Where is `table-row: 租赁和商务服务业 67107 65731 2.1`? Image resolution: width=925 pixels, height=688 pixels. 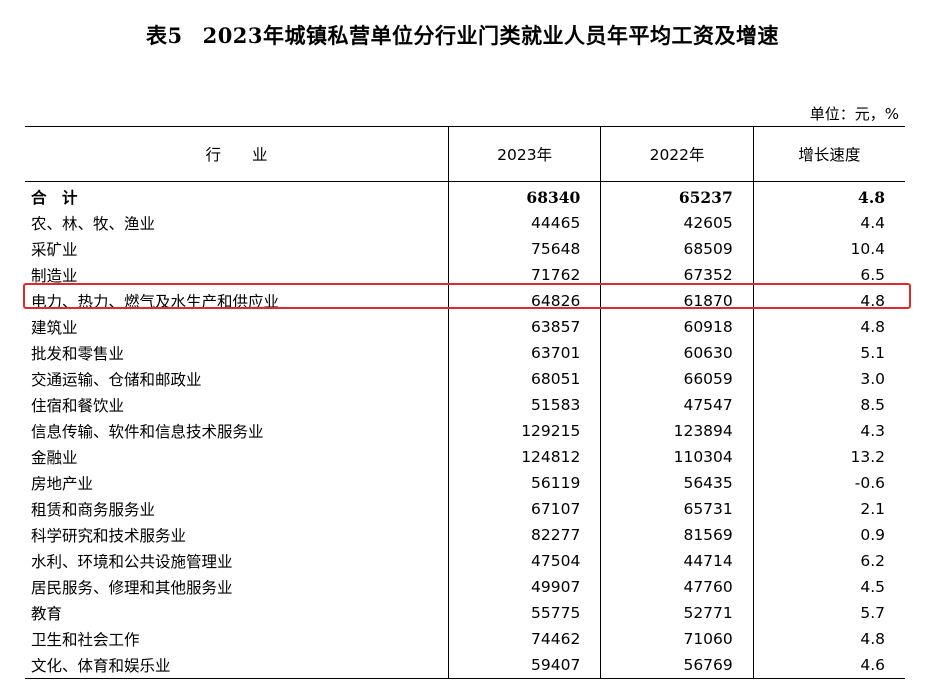 table-row: 租赁和商务服务业 67107 65731 2.1 is located at coordinates (465, 509).